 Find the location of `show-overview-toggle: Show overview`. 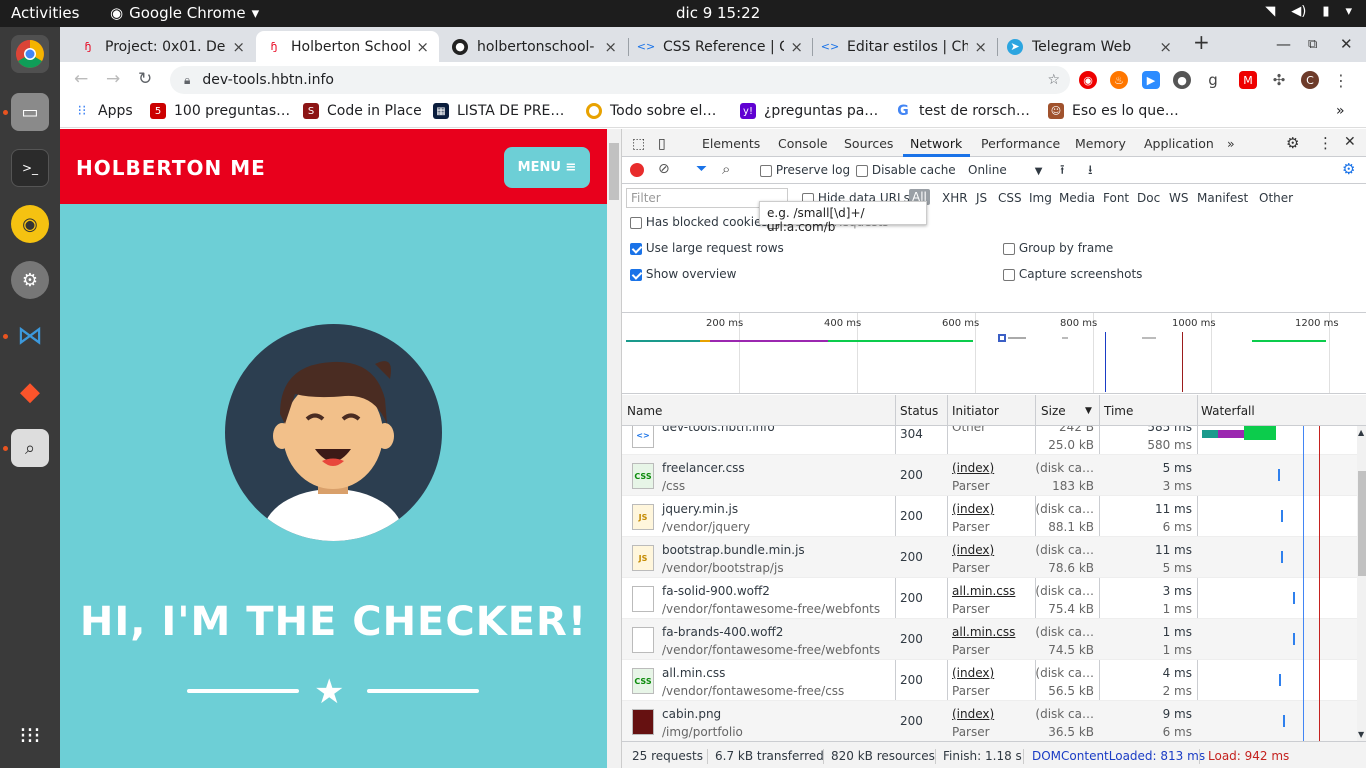

show-overview-toggle: Show overview is located at coordinates (683, 274).